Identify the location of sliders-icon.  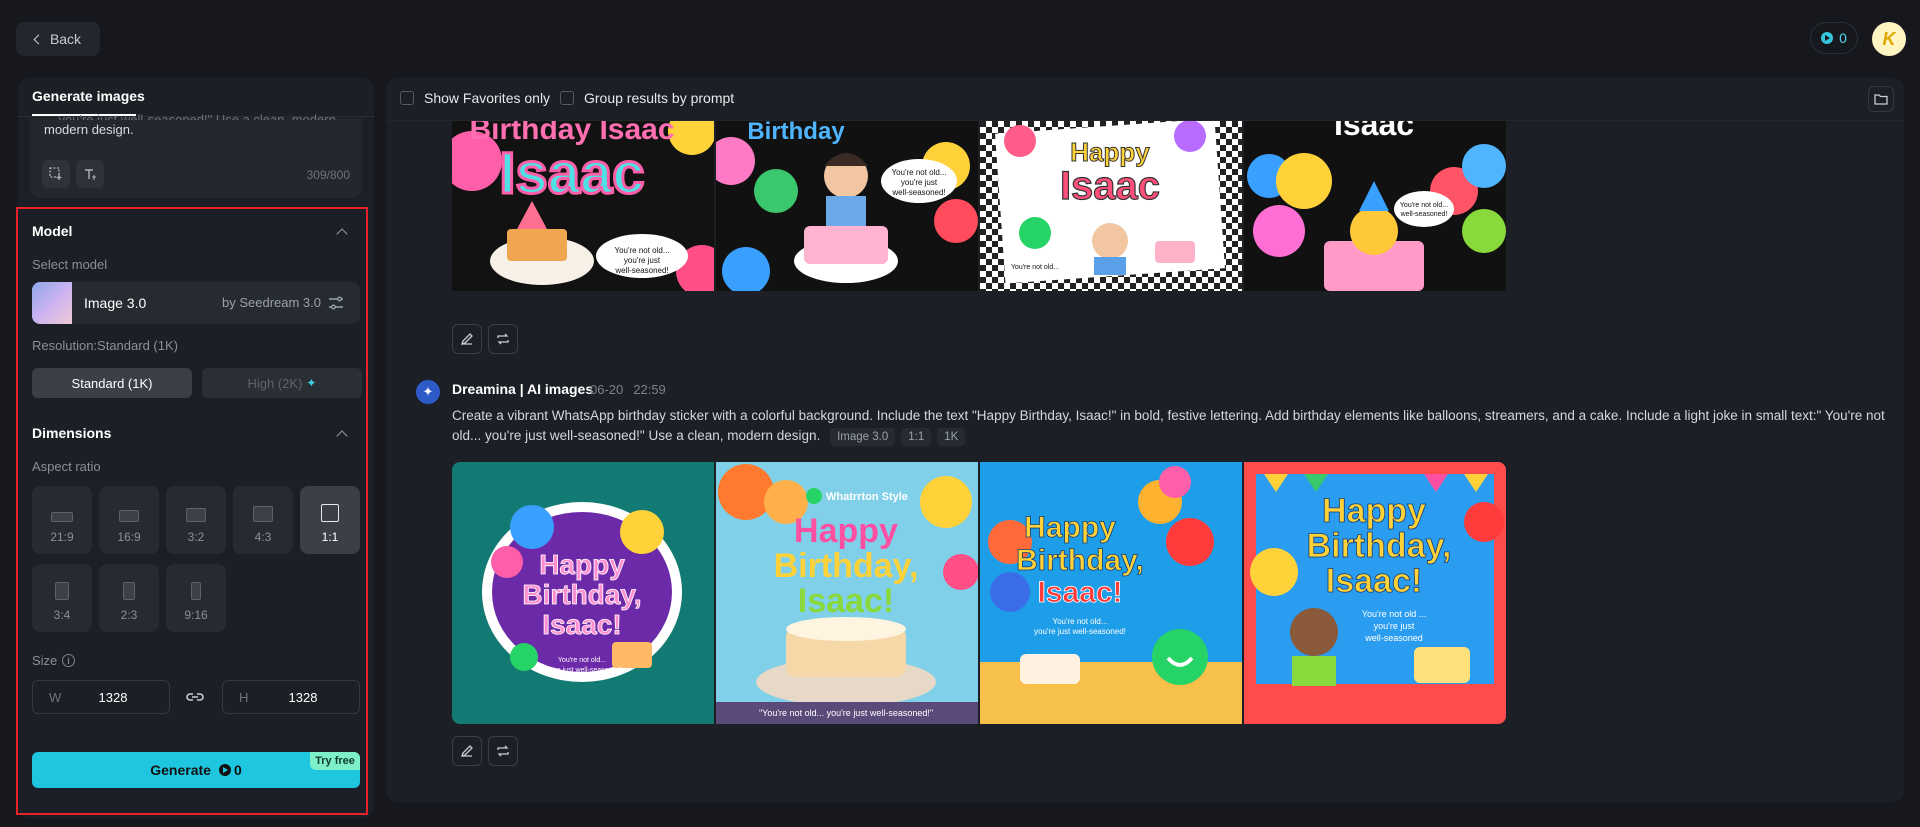
(336, 303).